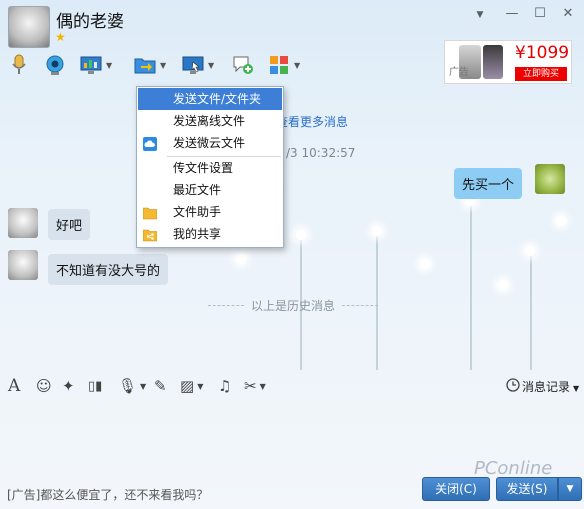 This screenshot has width=584, height=509. Describe the element at coordinates (210, 190) in the screenshot. I see `menu-item-recent-files: 最近文件` at that location.